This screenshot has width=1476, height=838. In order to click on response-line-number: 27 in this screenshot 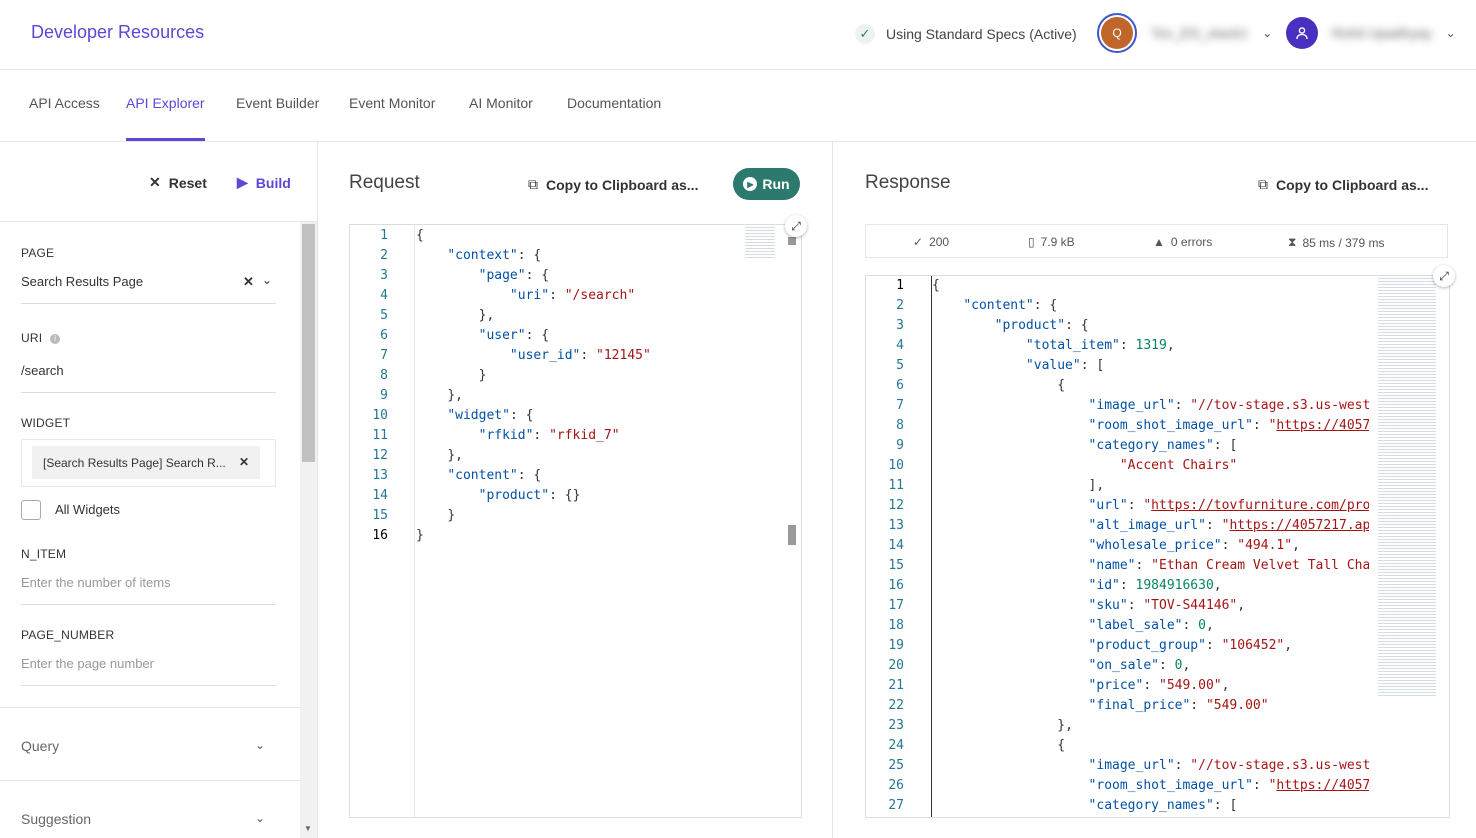, I will do `click(896, 805)`.